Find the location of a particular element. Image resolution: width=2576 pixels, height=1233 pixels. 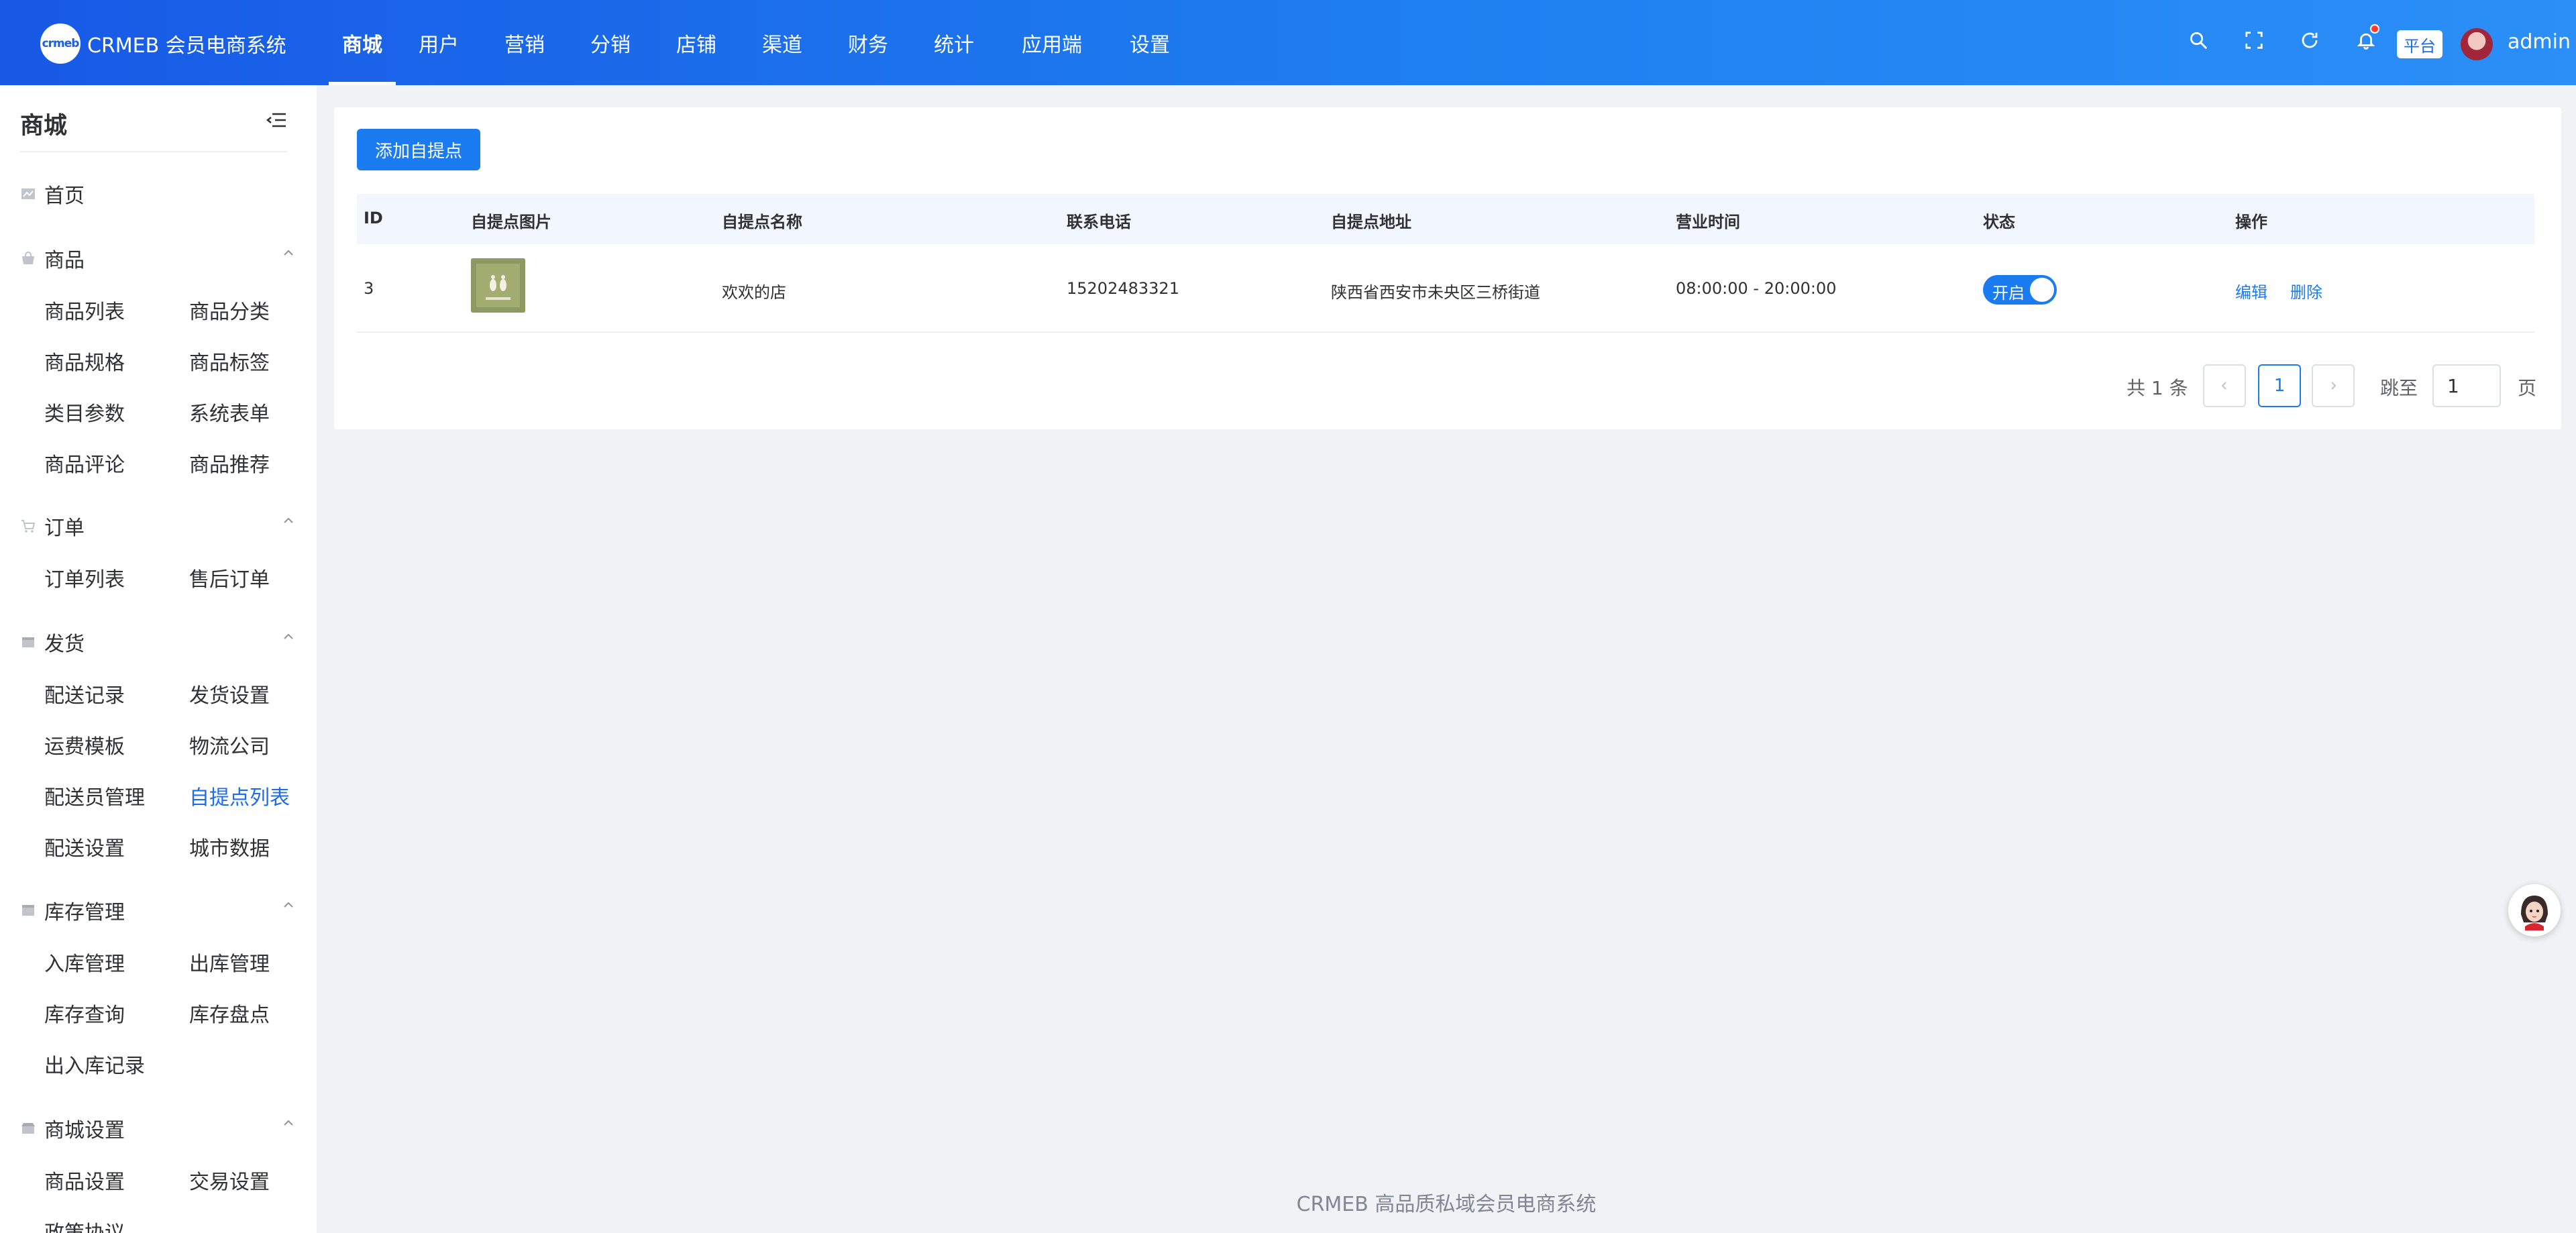

sidebar-item-courier-management: 配送员管理 is located at coordinates (94, 796).